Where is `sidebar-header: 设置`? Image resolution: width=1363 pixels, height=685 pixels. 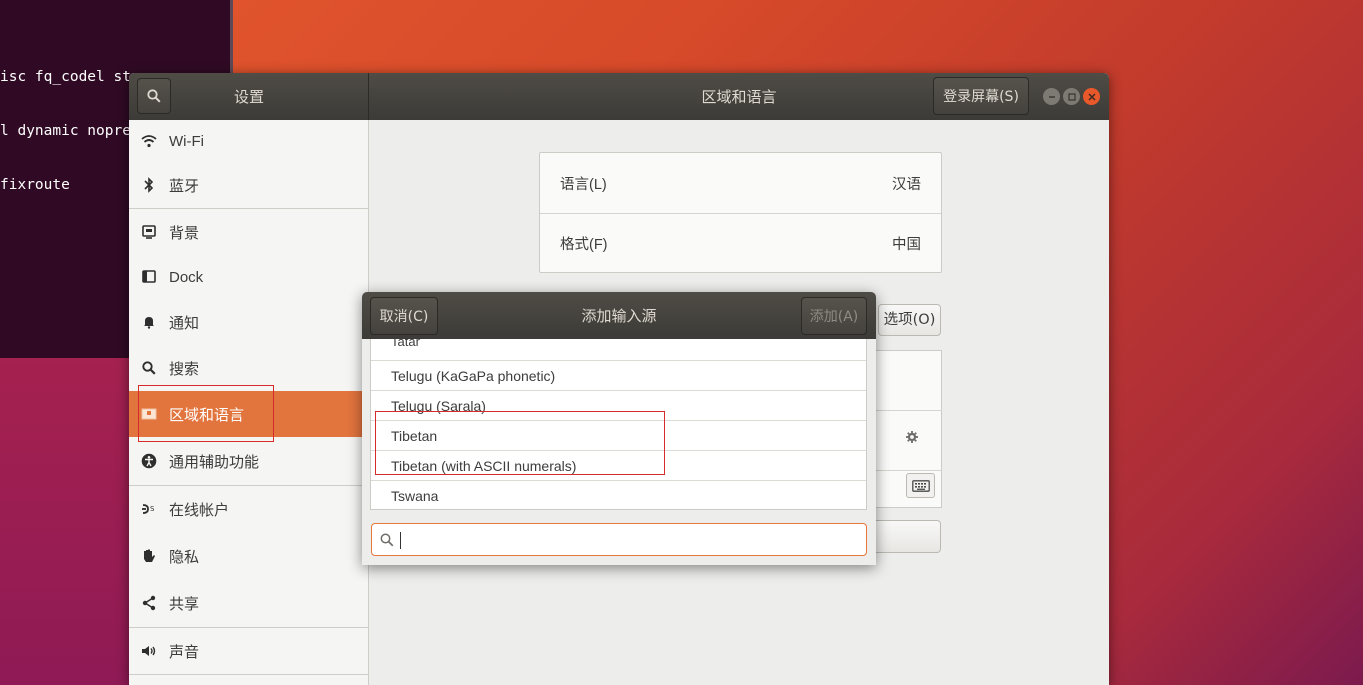 sidebar-header: 设置 is located at coordinates (249, 96).